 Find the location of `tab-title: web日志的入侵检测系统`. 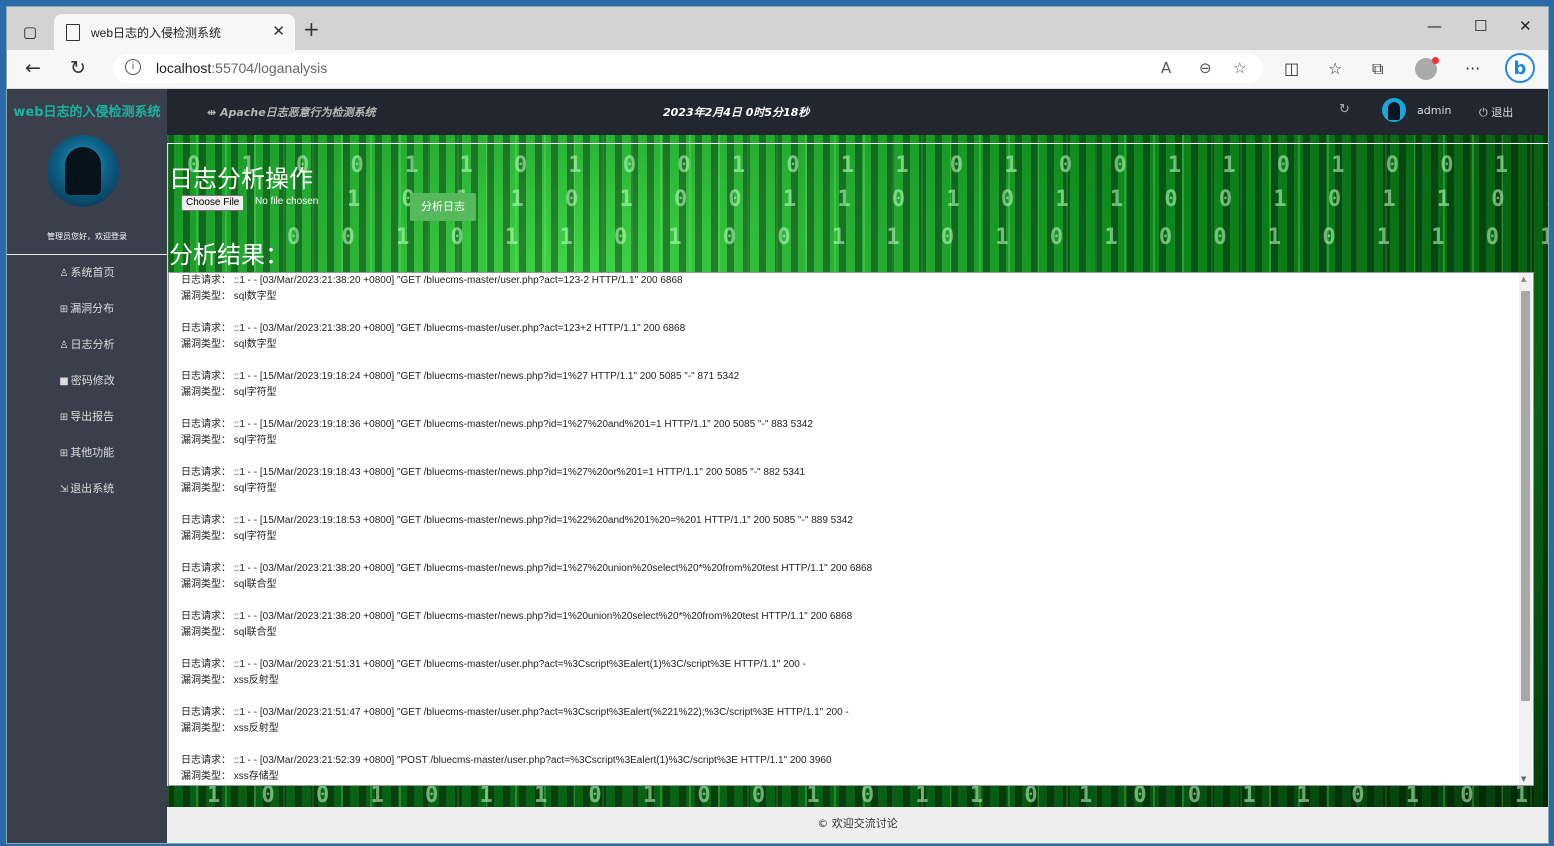

tab-title: web日志的入侵检测系统 is located at coordinates (156, 33).